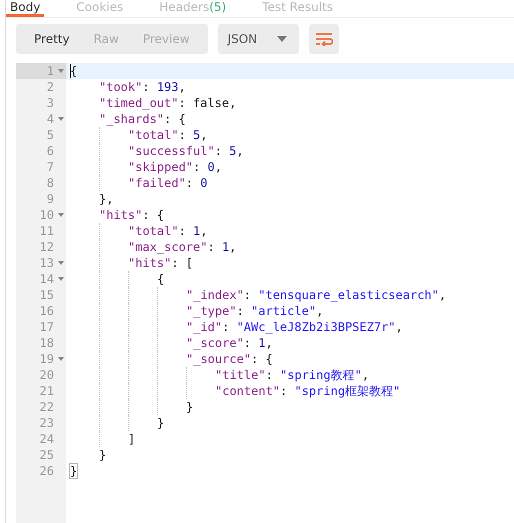 Image resolution: width=514 pixels, height=523 pixels. I want to click on view-mode-button: Preview, so click(166, 39).